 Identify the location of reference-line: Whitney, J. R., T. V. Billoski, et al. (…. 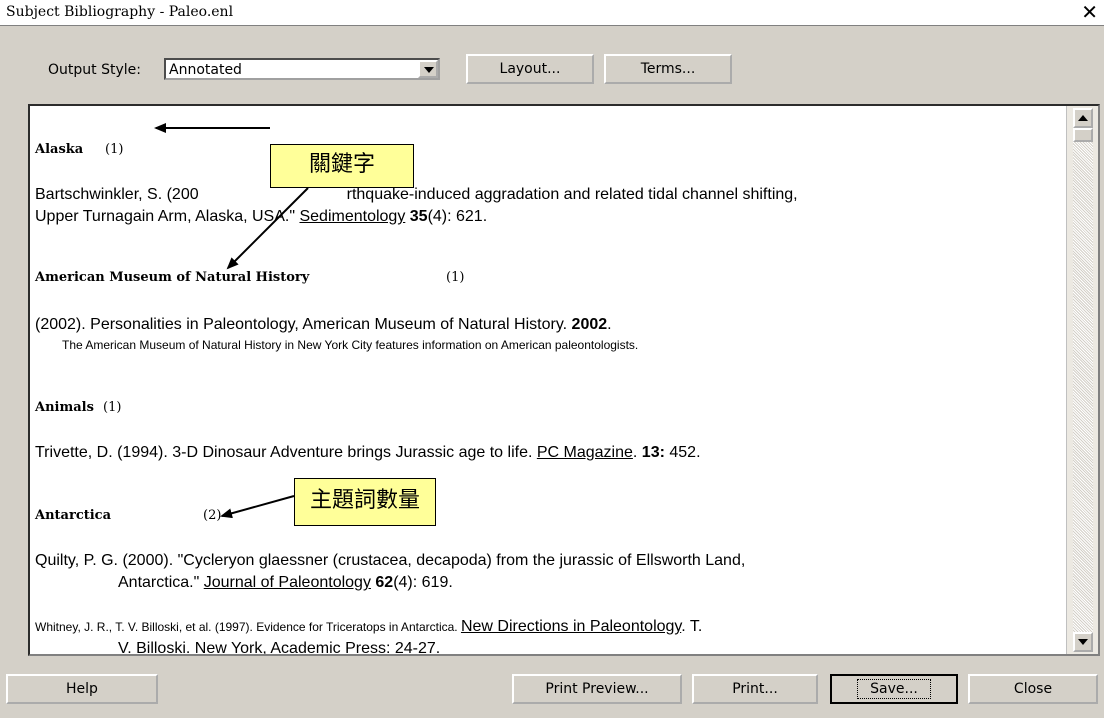
(369, 626).